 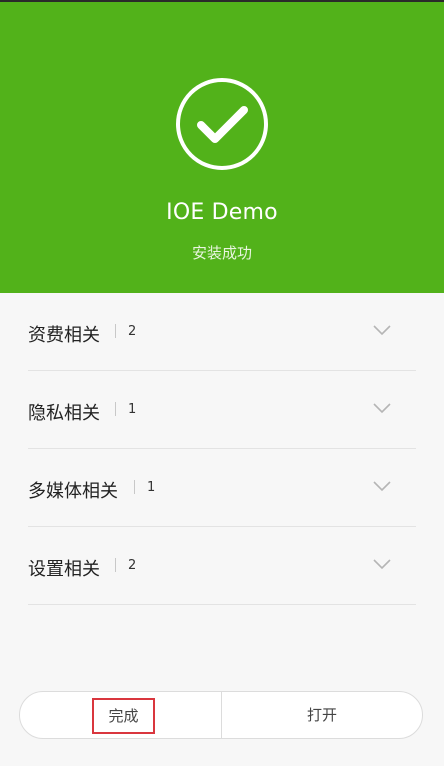 What do you see at coordinates (222, 566) in the screenshot?
I see `category-row-settings: 设置相关 2` at bounding box center [222, 566].